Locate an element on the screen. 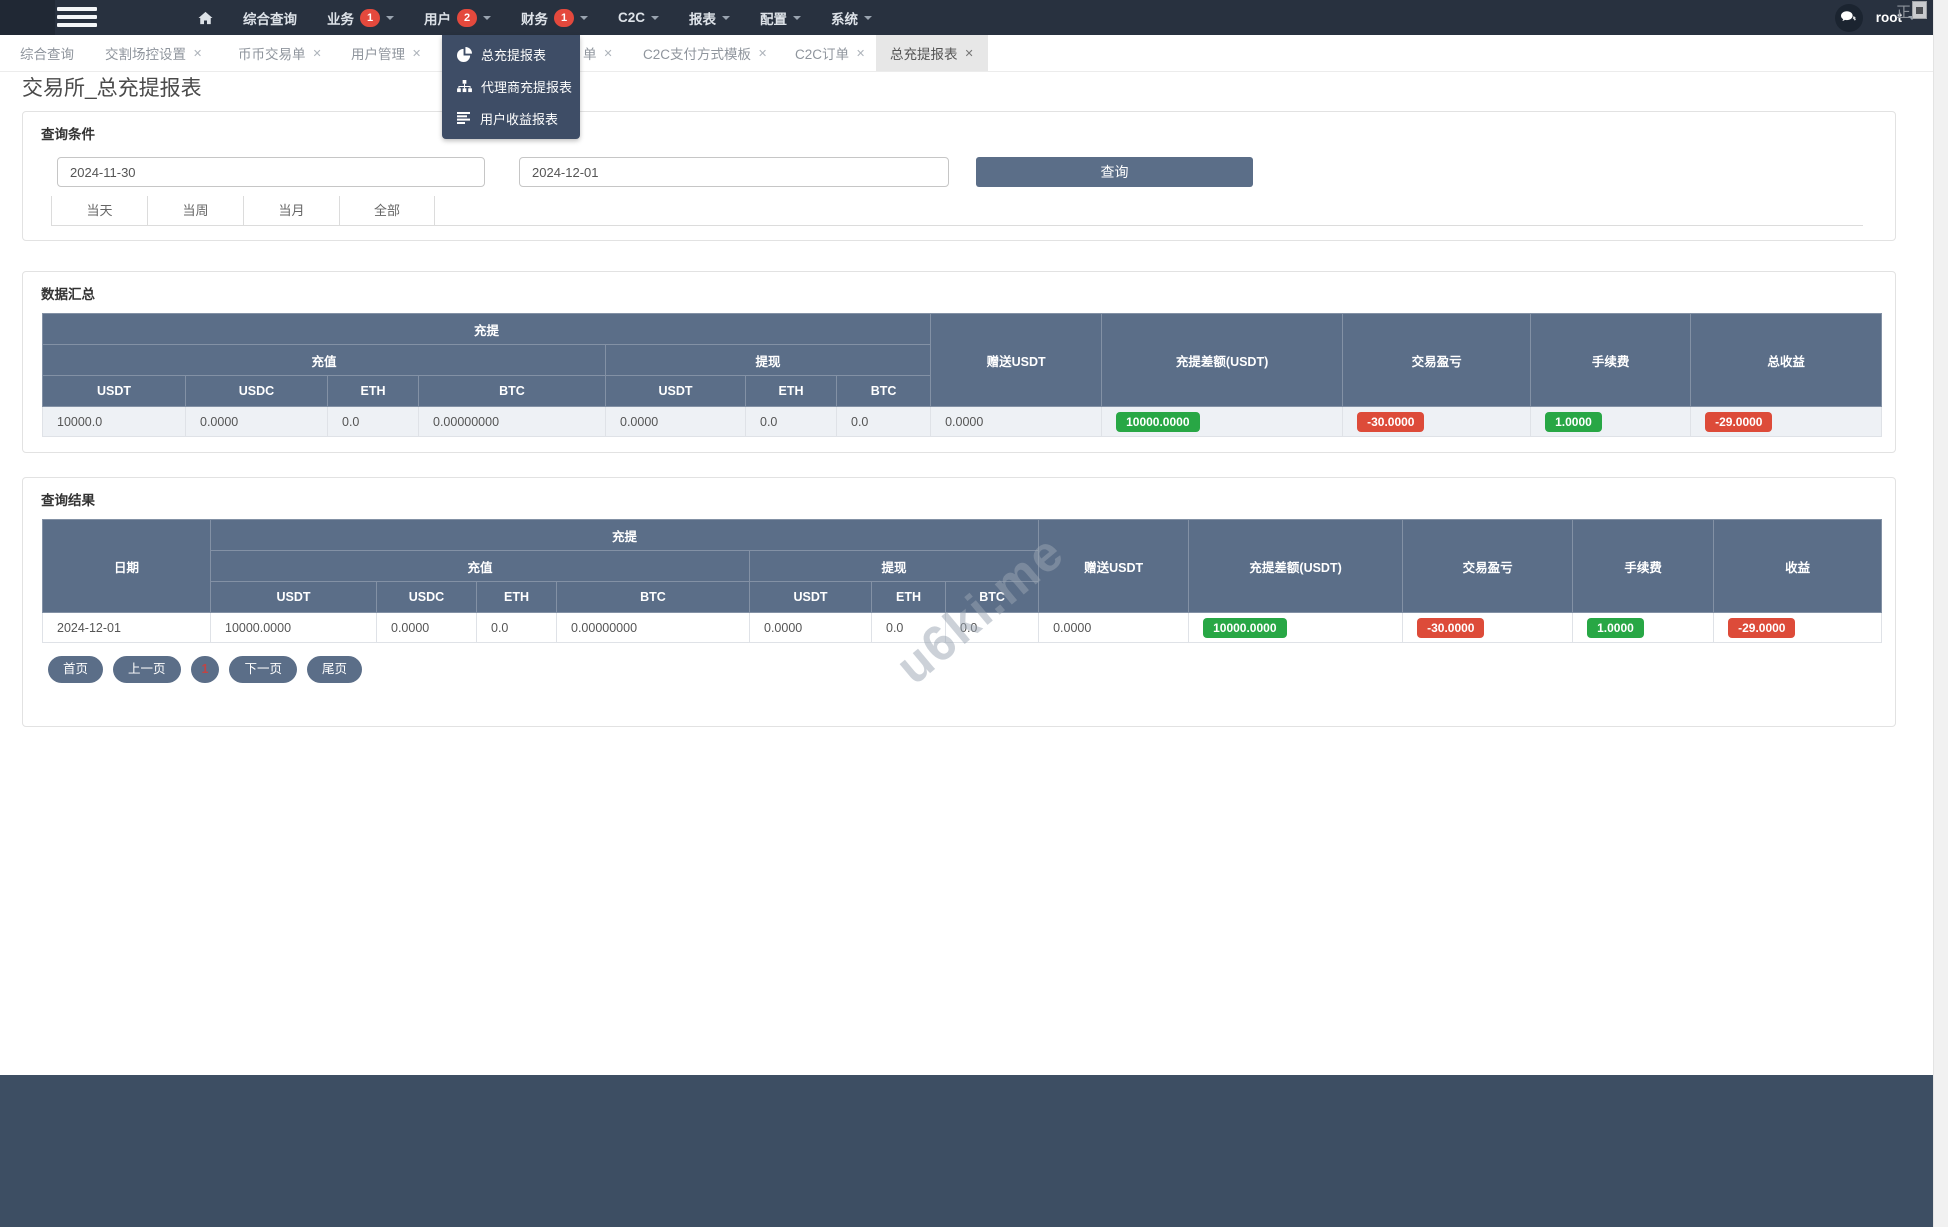 The width and height of the screenshot is (1948, 1227). nav-item-users: 用户 2 is located at coordinates (457, 18).